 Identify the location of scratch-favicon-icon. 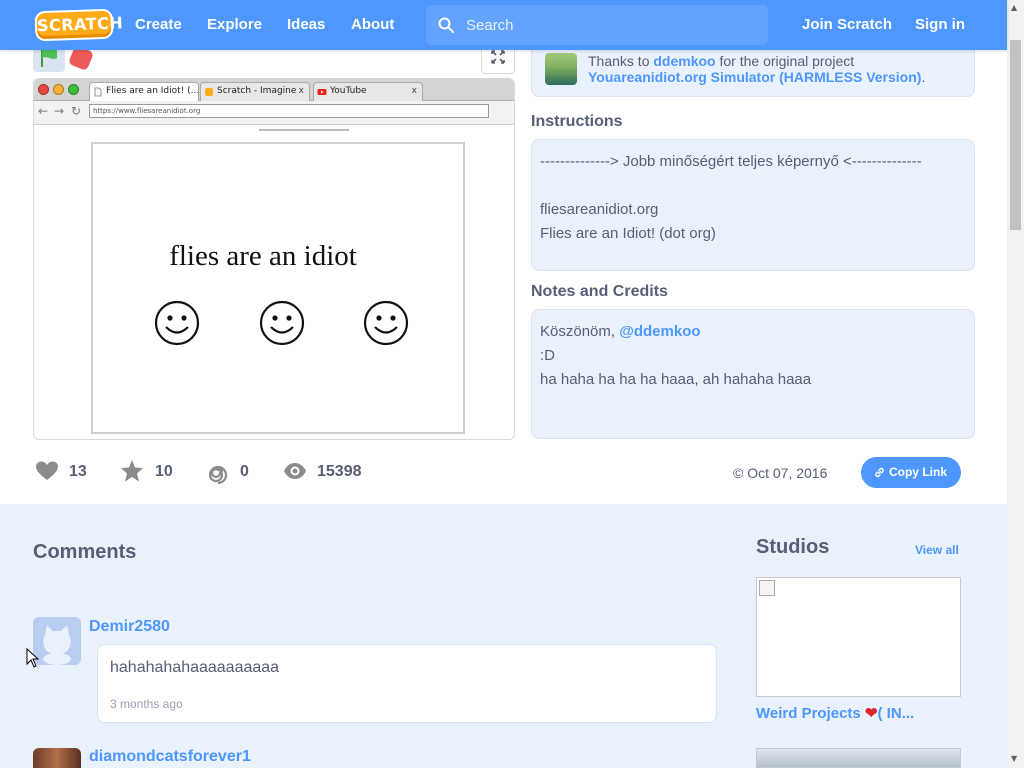
(209, 92).